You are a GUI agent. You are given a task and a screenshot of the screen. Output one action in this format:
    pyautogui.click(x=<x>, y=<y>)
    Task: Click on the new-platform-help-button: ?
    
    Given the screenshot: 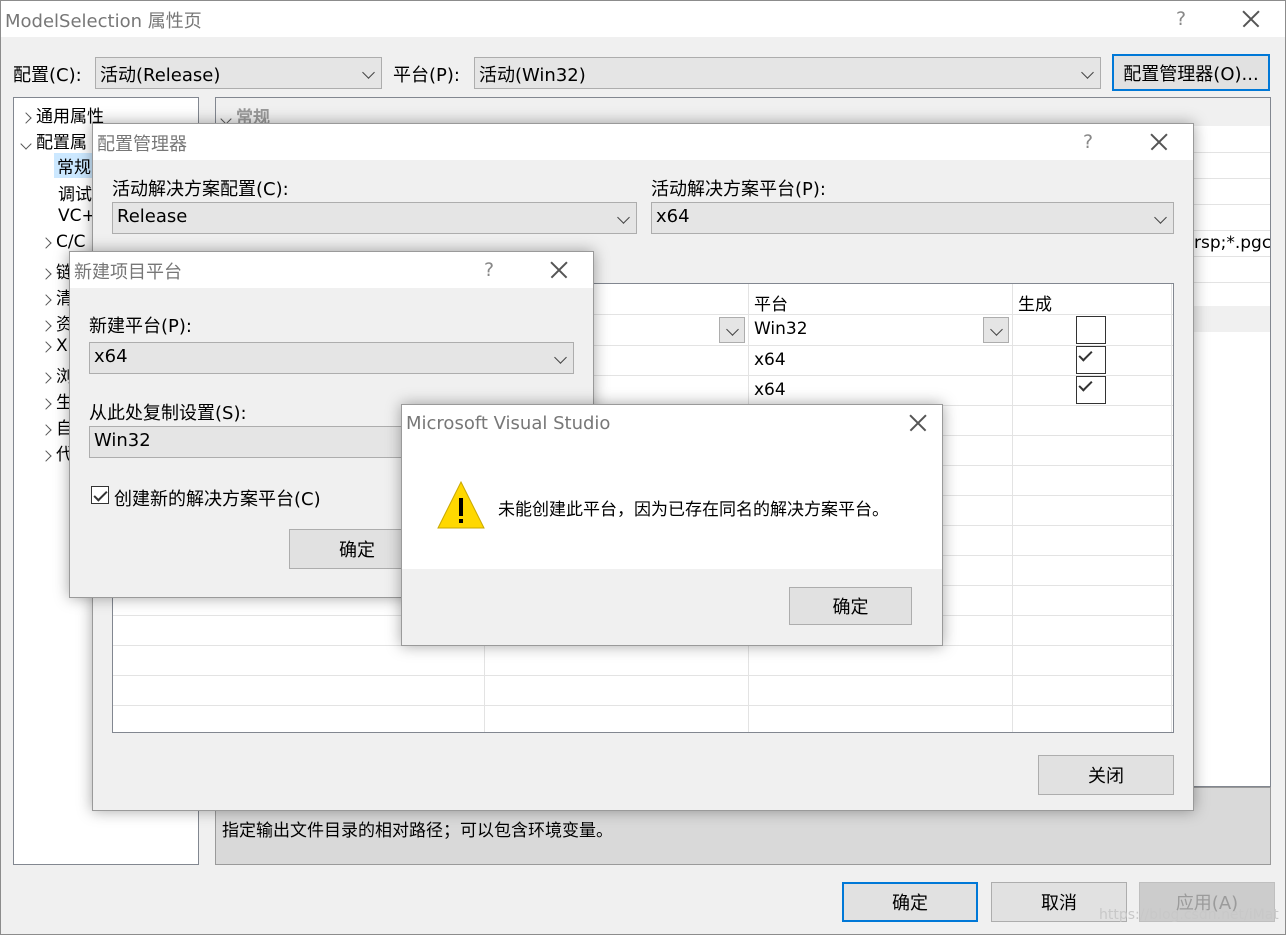 What is the action you would take?
    pyautogui.click(x=489, y=270)
    